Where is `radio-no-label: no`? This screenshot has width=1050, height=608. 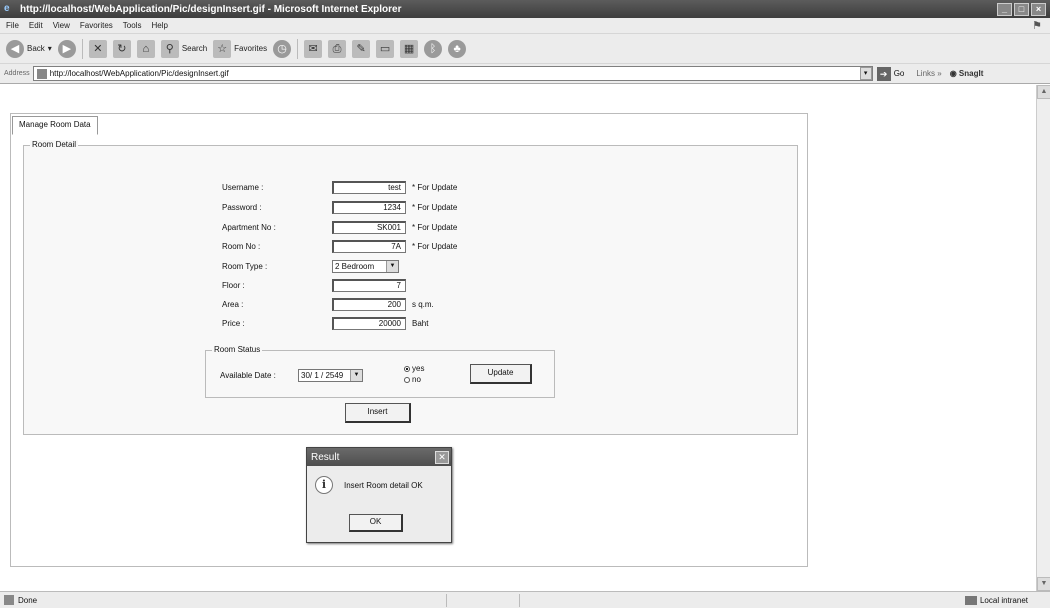
radio-no-label: no is located at coordinates (416, 379).